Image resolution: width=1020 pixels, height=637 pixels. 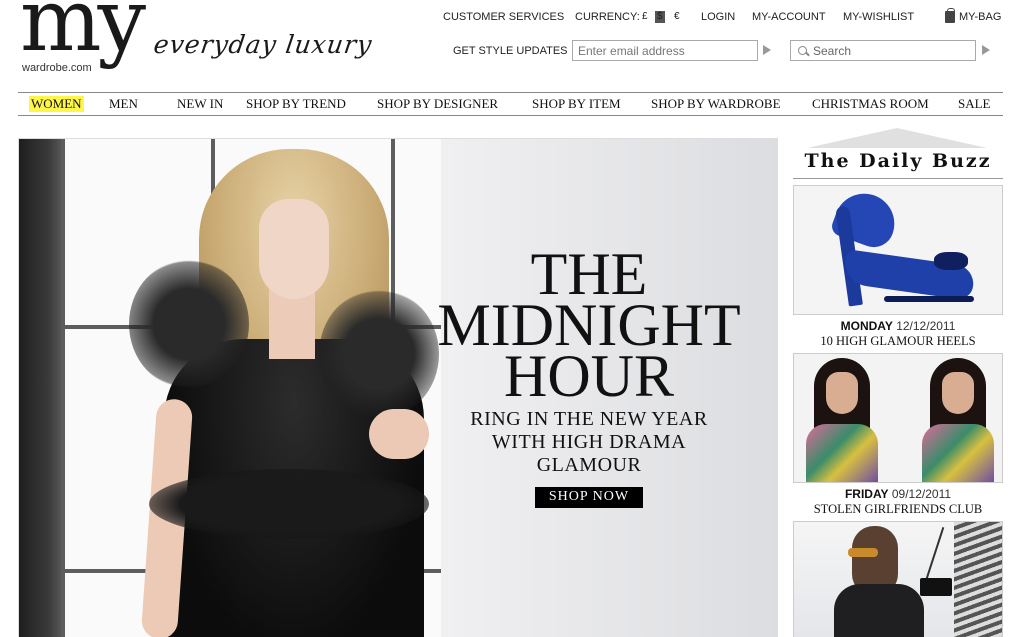 What do you see at coordinates (200, 104) in the screenshot?
I see `nav-item-new-in: NEW IN` at bounding box center [200, 104].